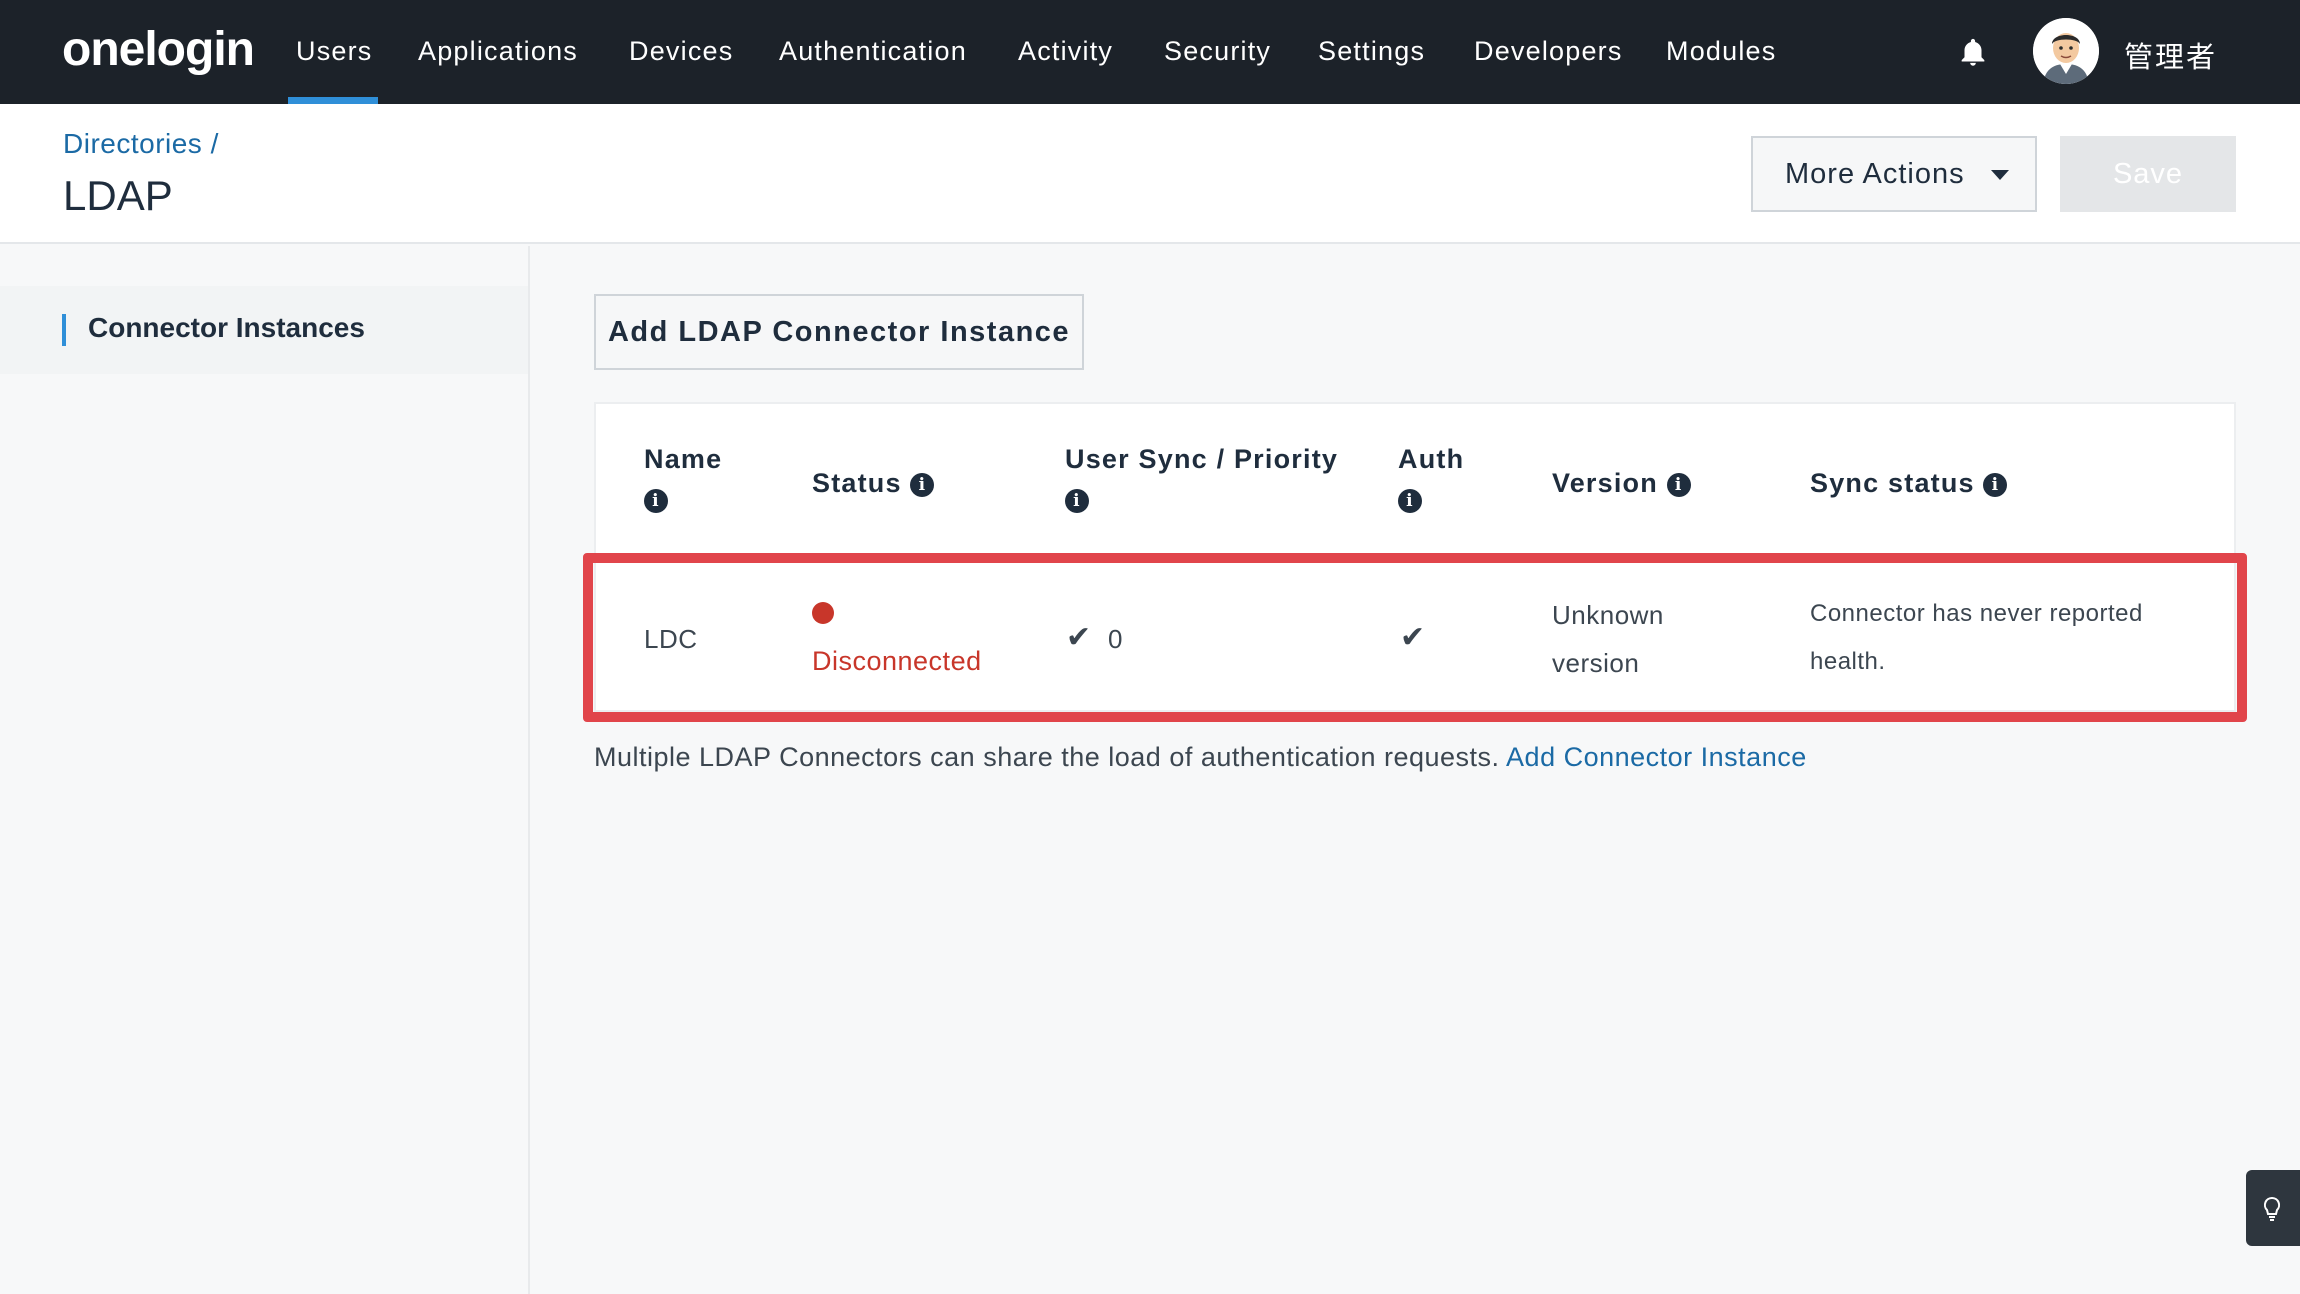 The width and height of the screenshot is (2300, 1294). I want to click on page-title: LDAP, so click(118, 195).